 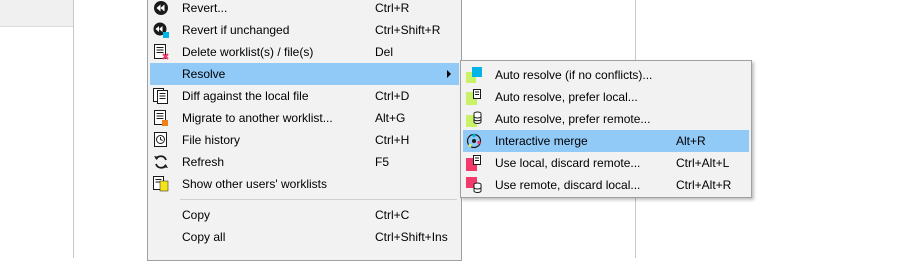 I want to click on menu-separator, so click(x=318, y=199).